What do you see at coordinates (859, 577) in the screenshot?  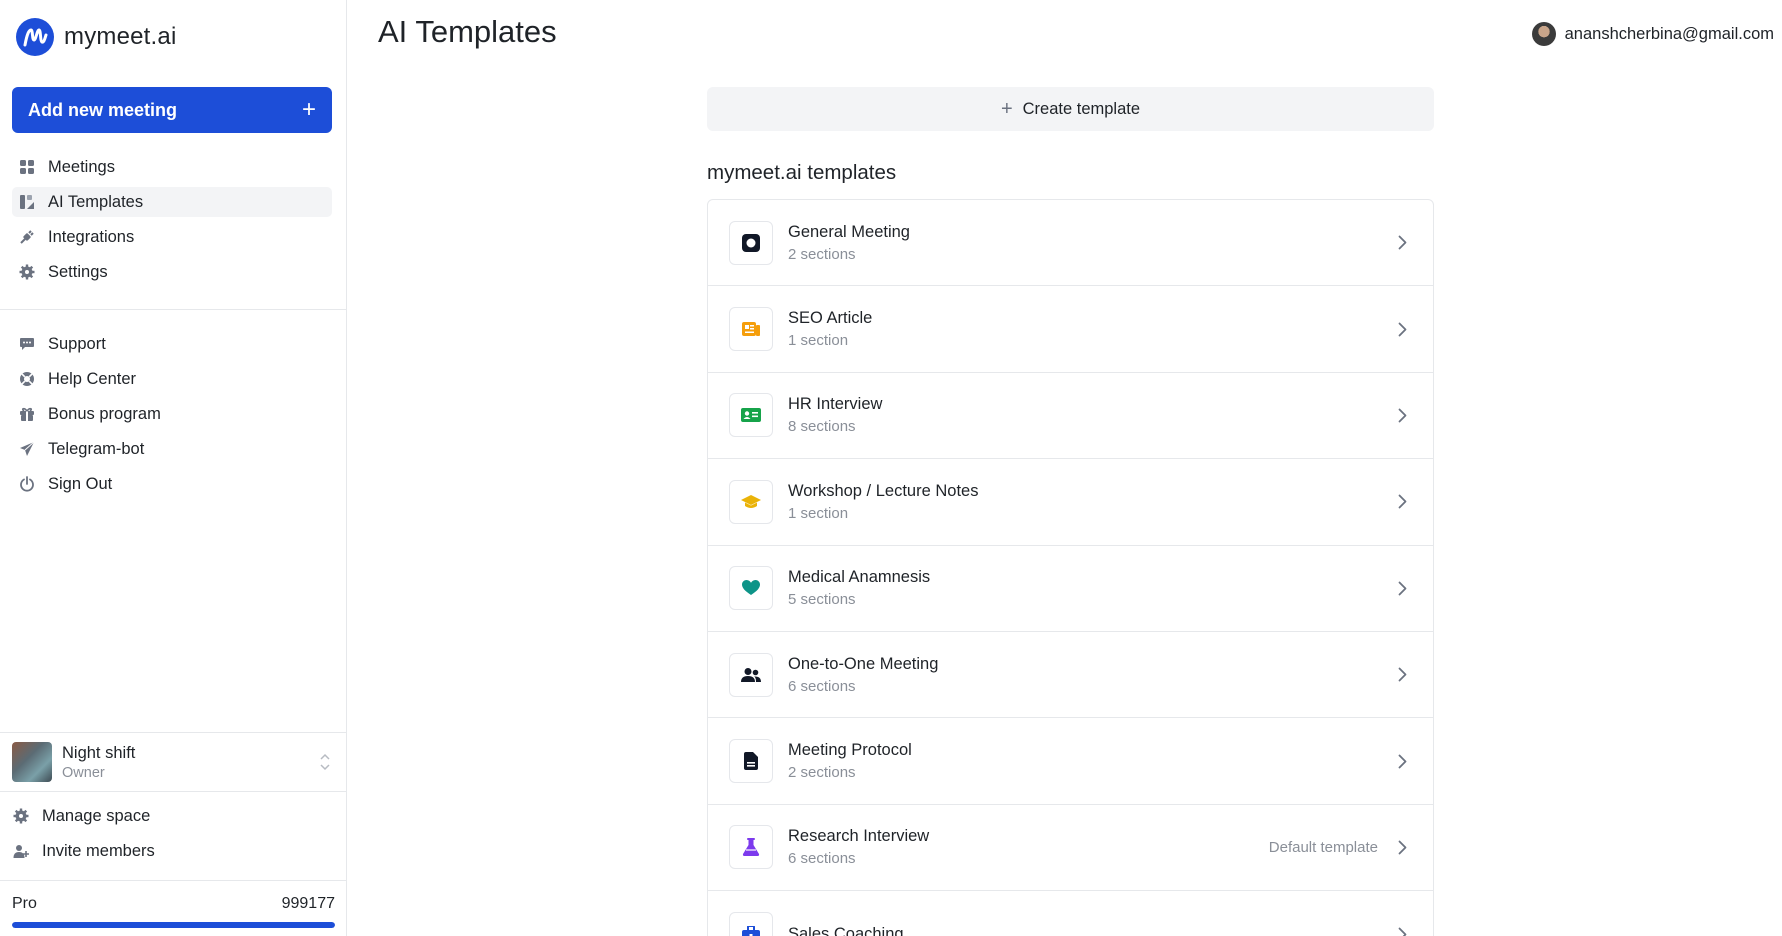 I see `template-name: Medical Anamnesis` at bounding box center [859, 577].